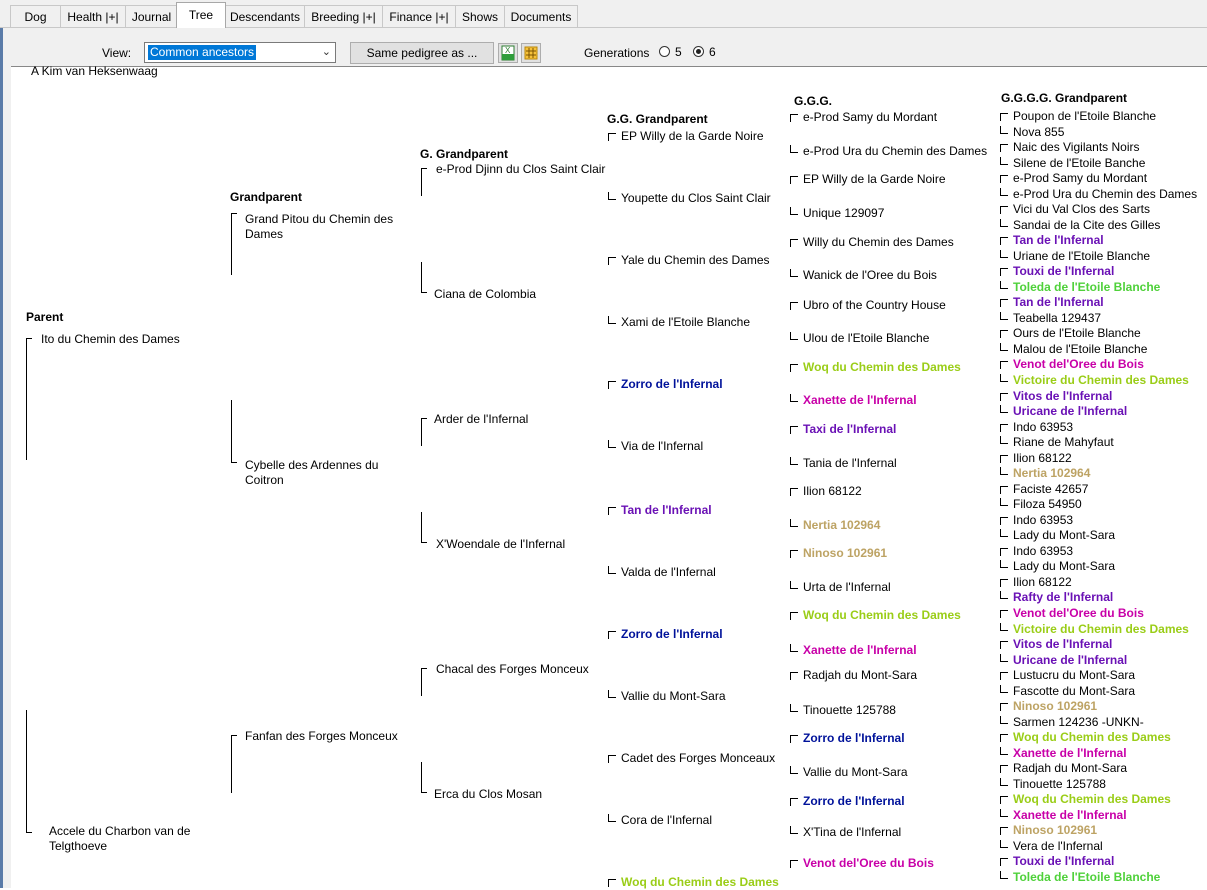  I want to click on gggg-ancestor-5: e-Prod Samy du Mordant, so click(1080, 178).